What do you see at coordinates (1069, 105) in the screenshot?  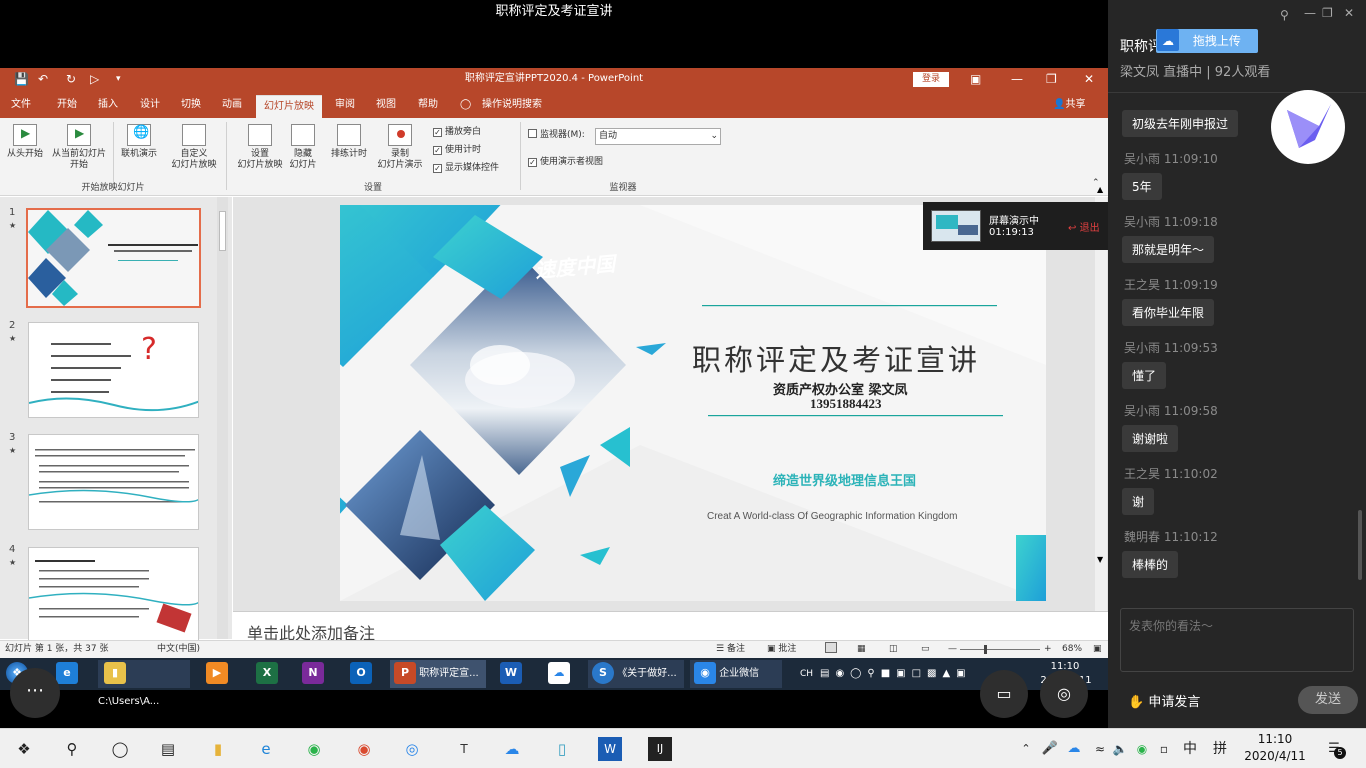 I see `share-button: 👤共享` at bounding box center [1069, 105].